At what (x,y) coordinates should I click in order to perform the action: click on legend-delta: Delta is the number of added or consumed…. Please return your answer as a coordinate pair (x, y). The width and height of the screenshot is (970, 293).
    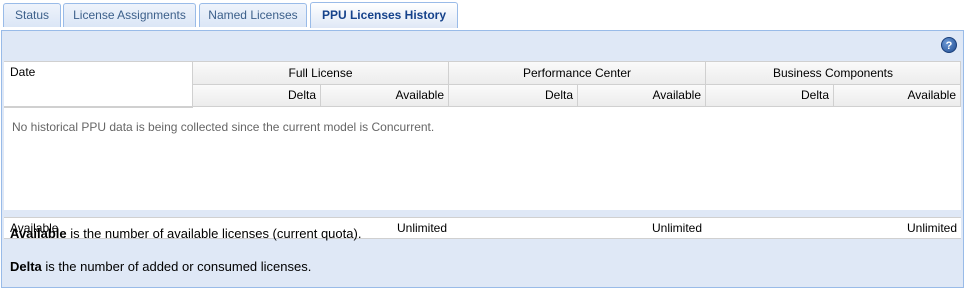
    Looking at the image, I should click on (160, 266).